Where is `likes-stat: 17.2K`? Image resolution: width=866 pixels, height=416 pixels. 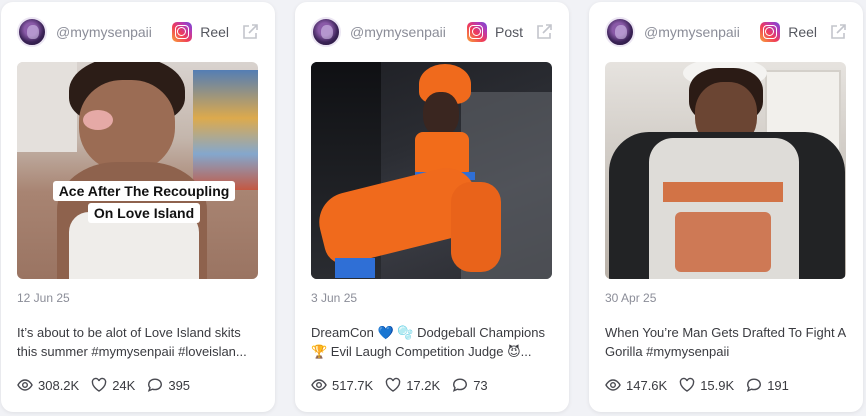
likes-stat: 17.2K is located at coordinates (412, 385).